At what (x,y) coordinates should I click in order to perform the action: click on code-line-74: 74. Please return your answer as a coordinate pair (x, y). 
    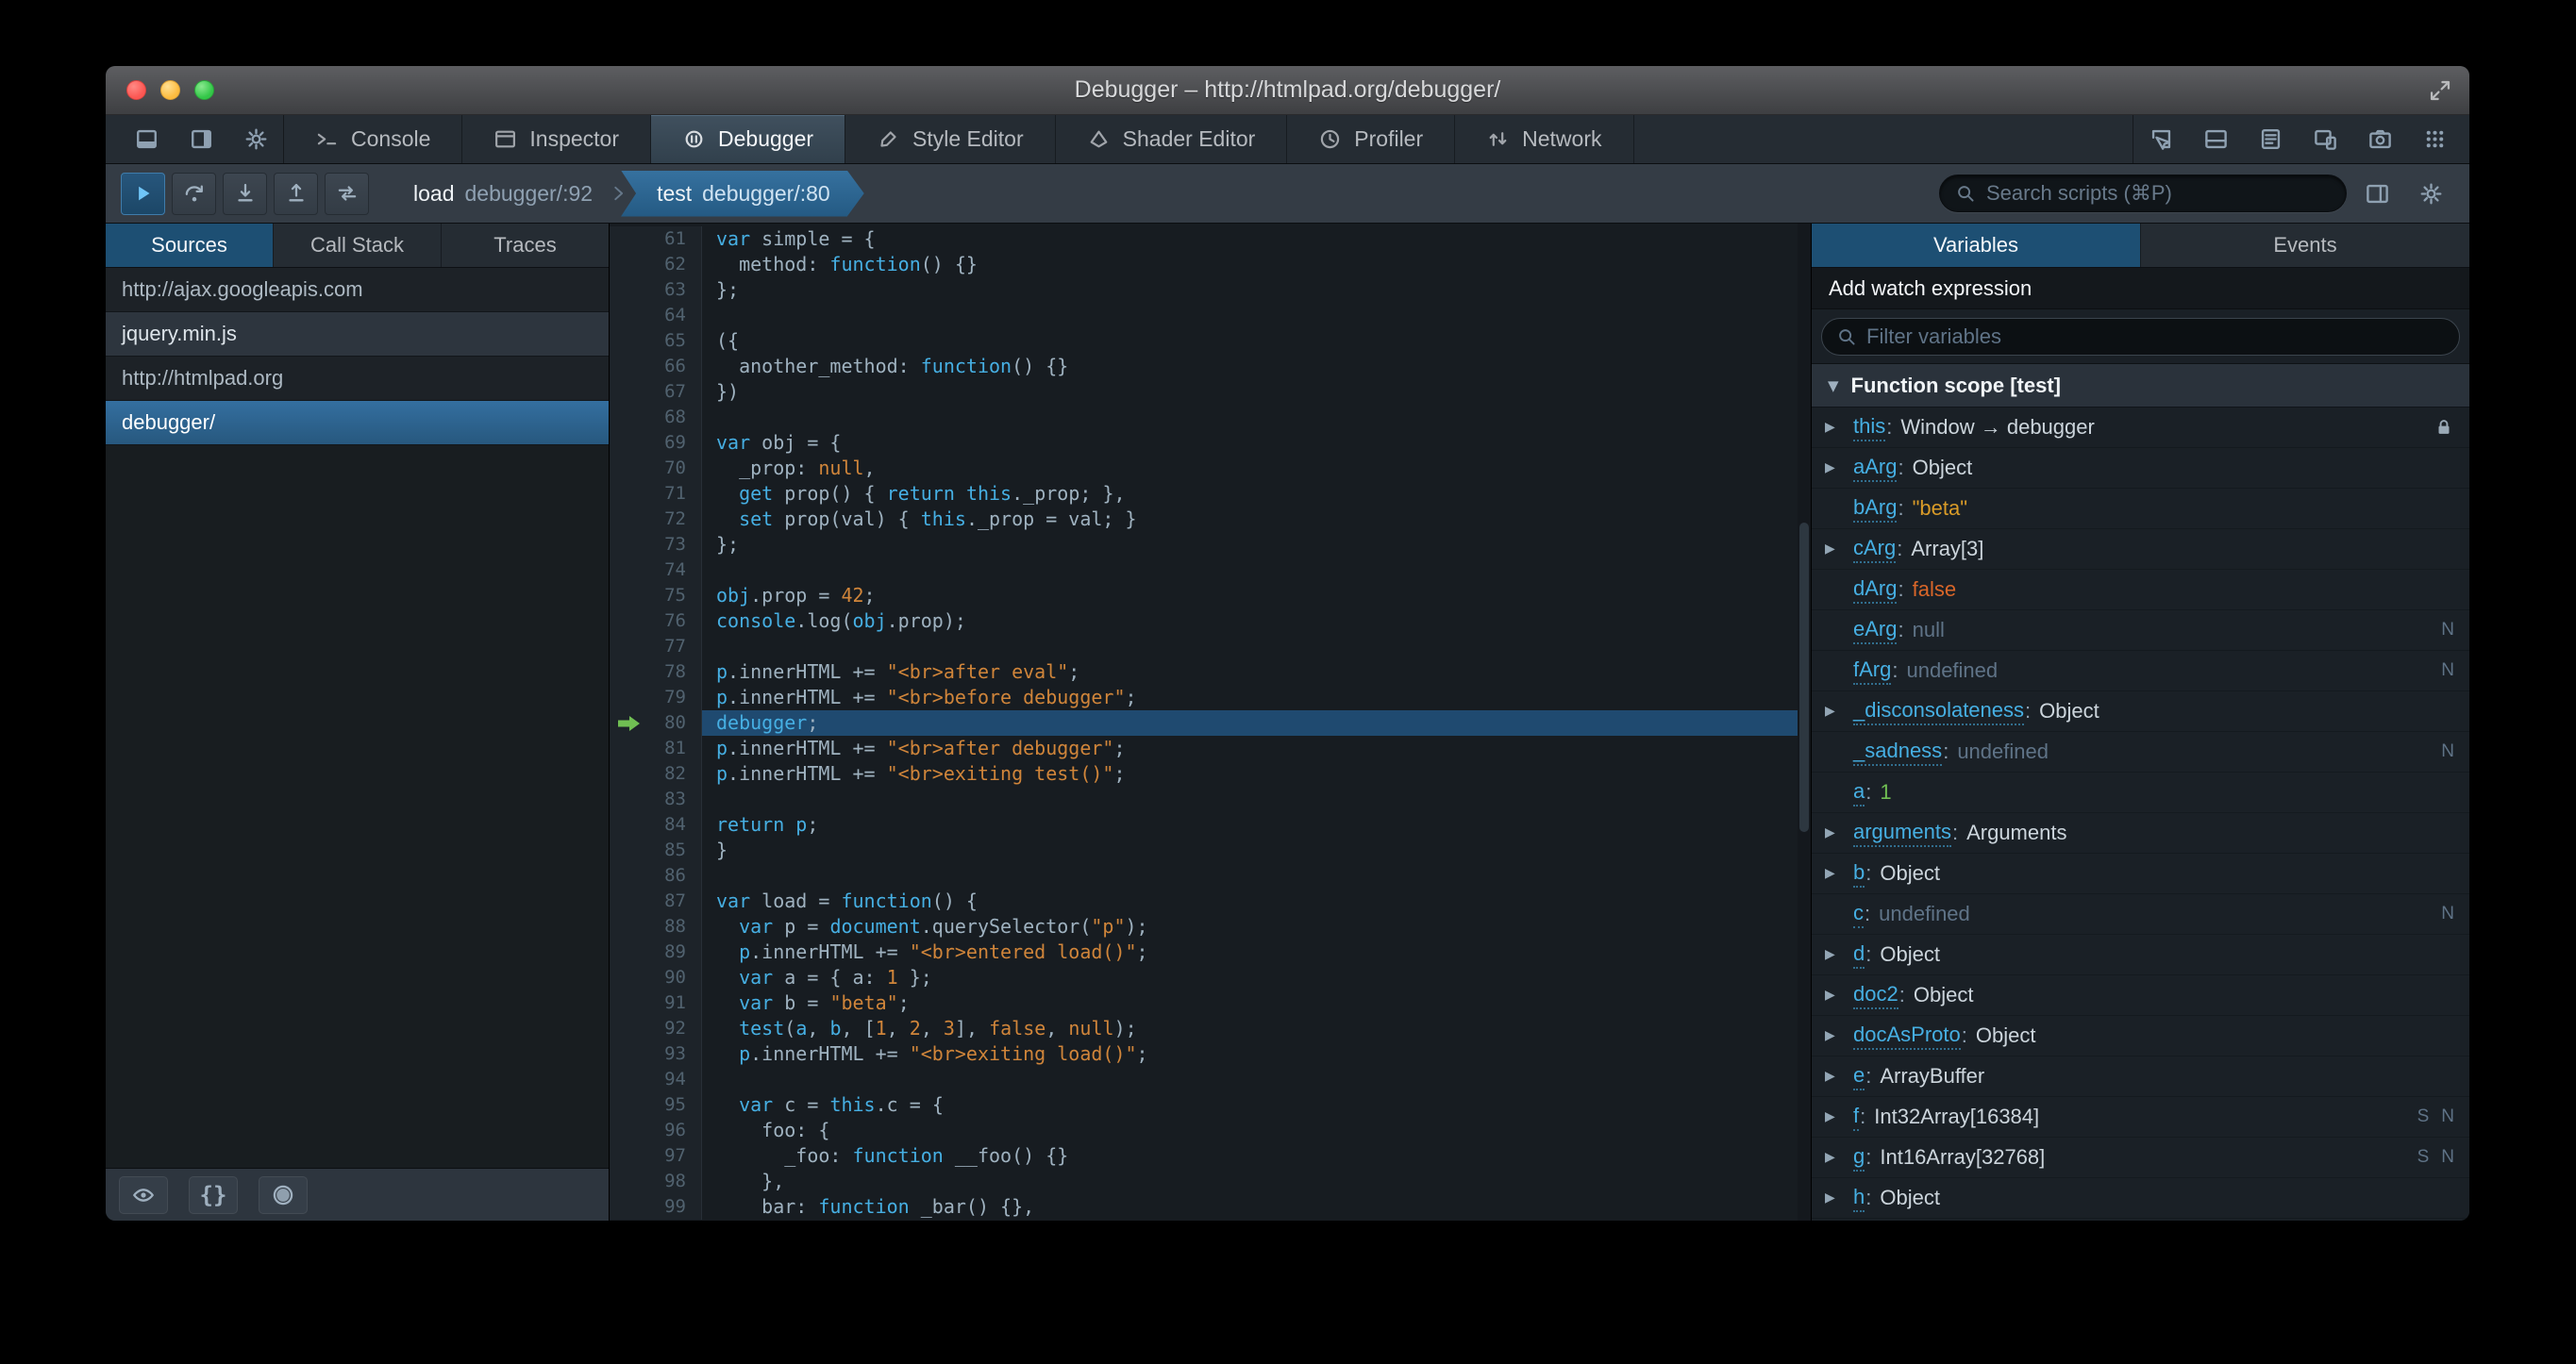
    Looking at the image, I should click on (1210, 570).